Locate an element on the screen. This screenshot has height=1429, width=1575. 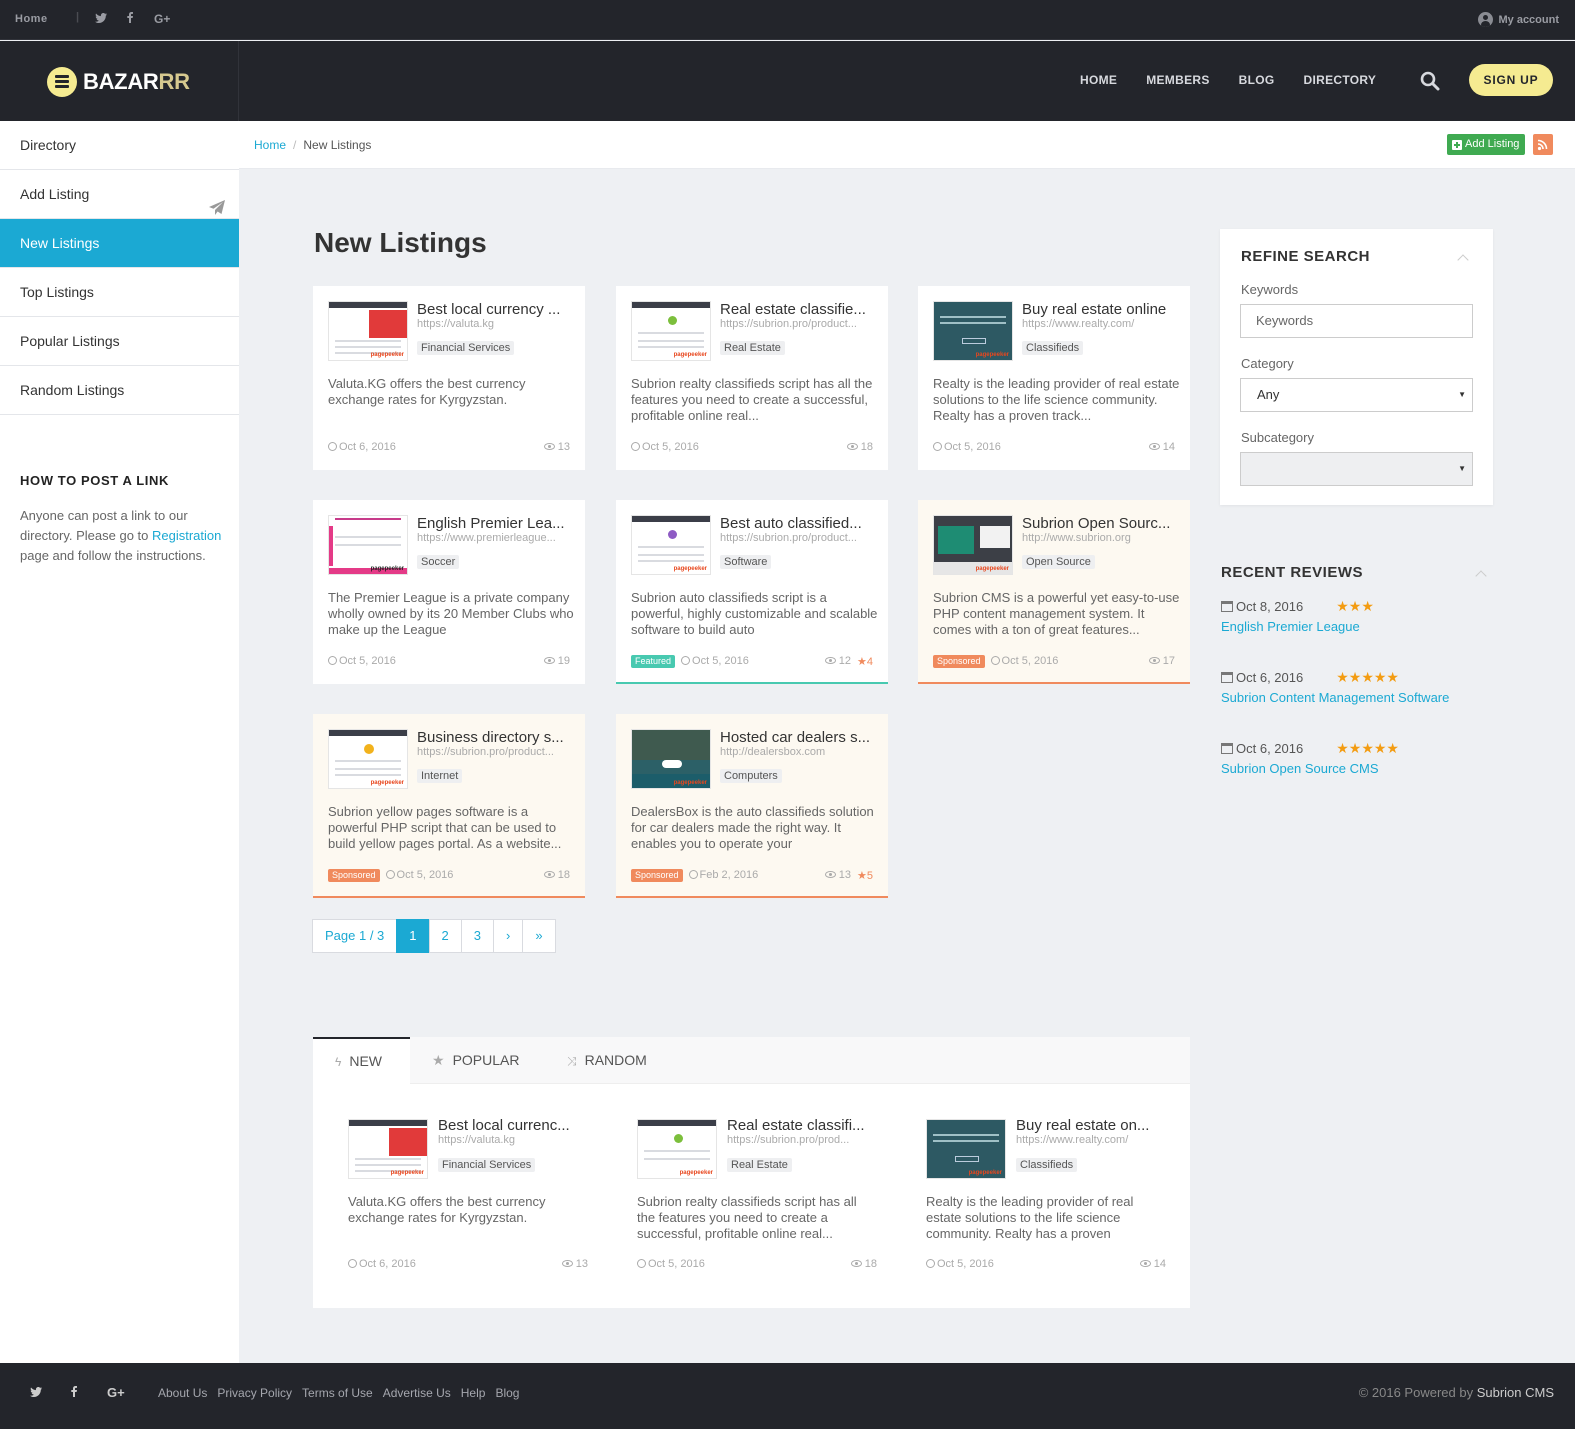
page-1-button: 1 is located at coordinates (413, 936).